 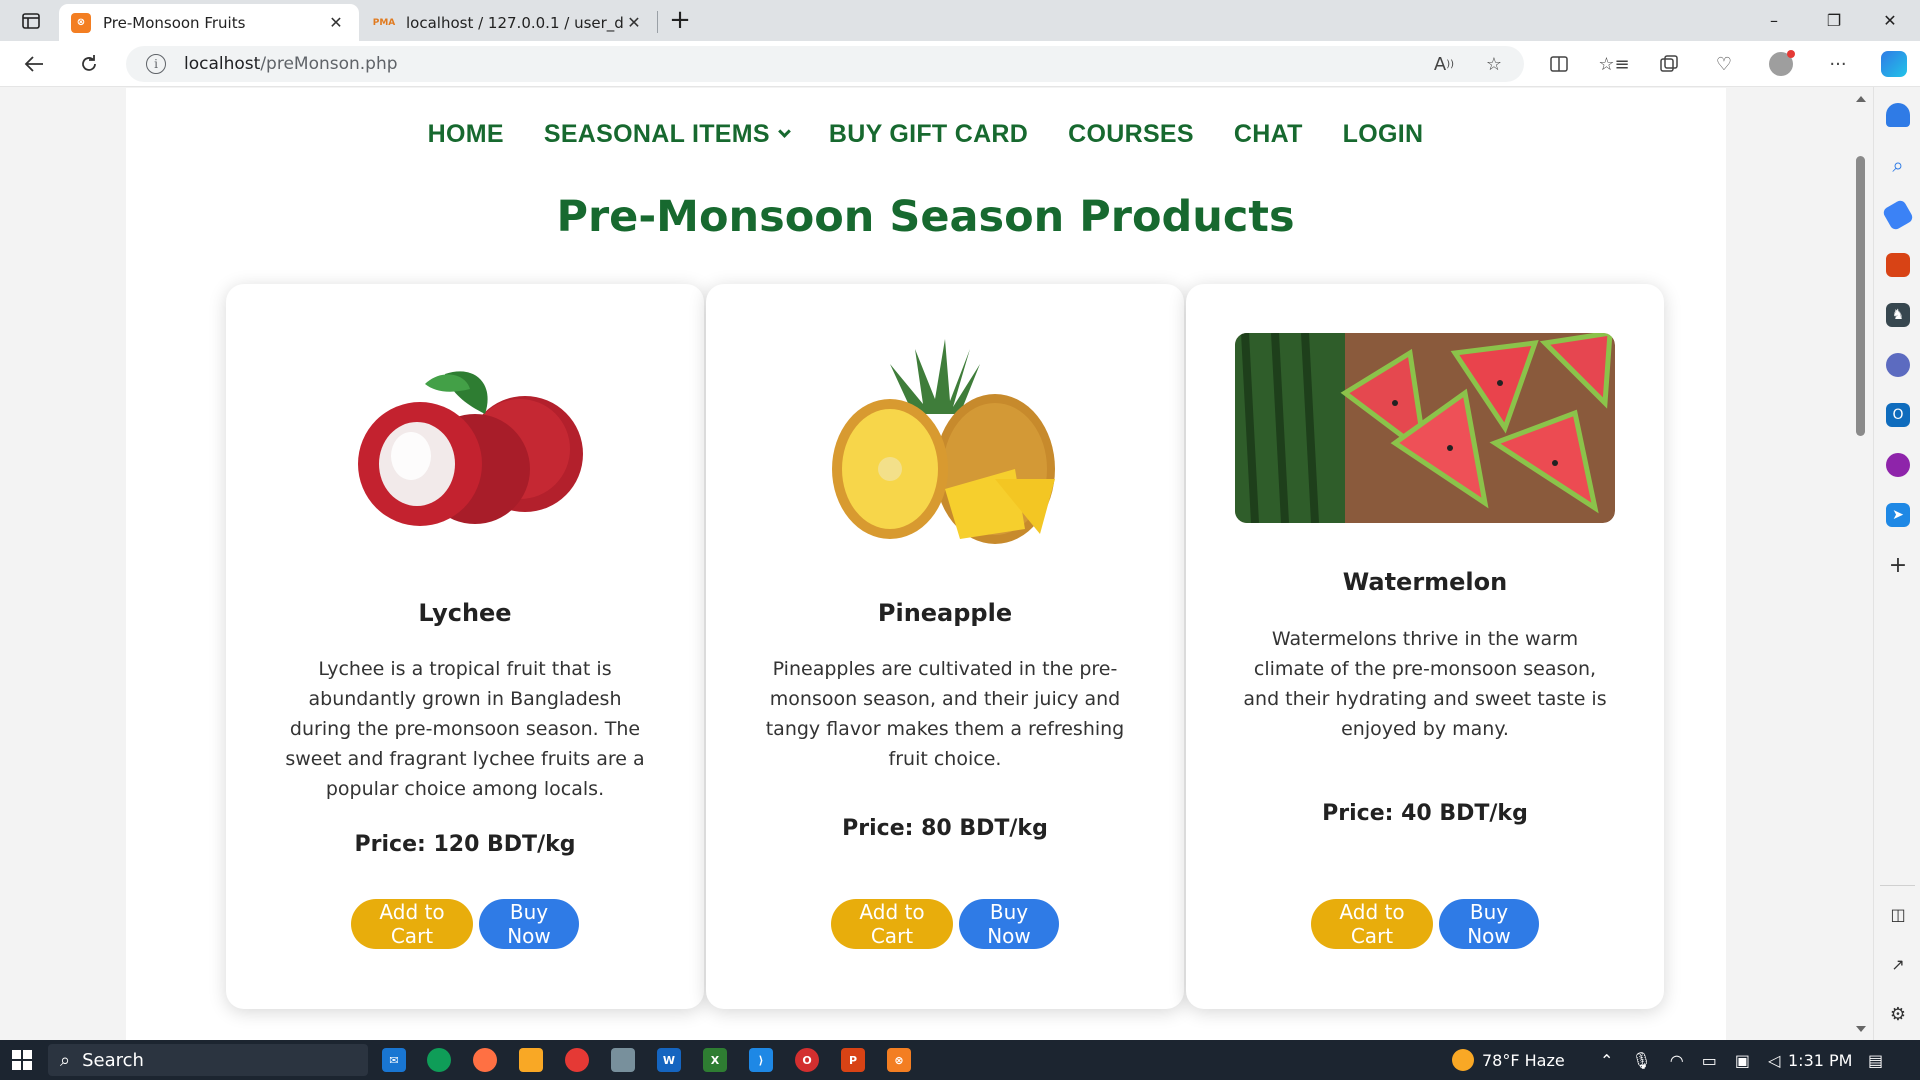 What do you see at coordinates (209, 22) in the screenshot?
I see `tab-pre-monsoon-fruits: ⊗ Pre-Monsoon Fruits ✕` at bounding box center [209, 22].